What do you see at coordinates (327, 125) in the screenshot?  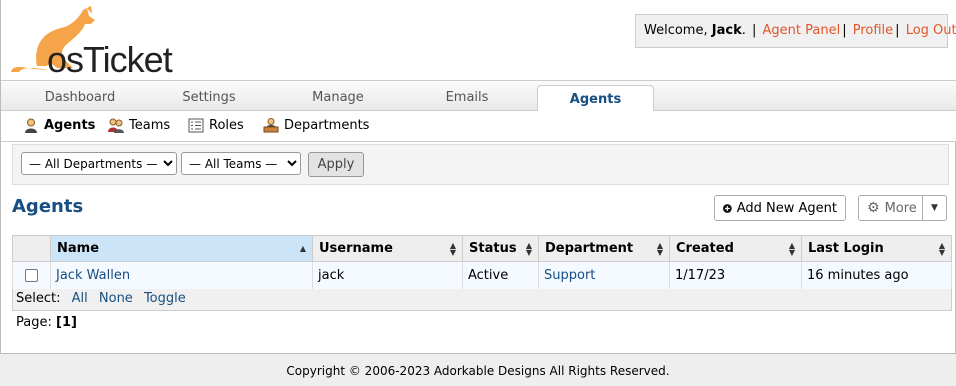 I see `subnav-departments-label: Departments` at bounding box center [327, 125].